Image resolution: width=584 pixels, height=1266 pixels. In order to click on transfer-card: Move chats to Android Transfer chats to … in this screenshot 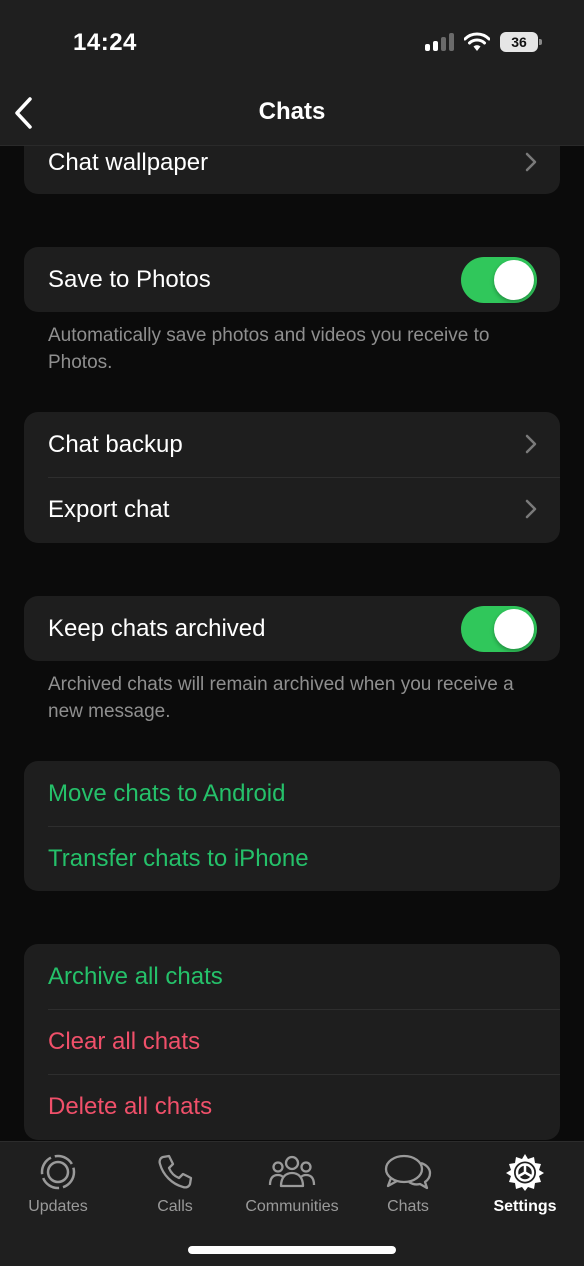, I will do `click(292, 826)`.